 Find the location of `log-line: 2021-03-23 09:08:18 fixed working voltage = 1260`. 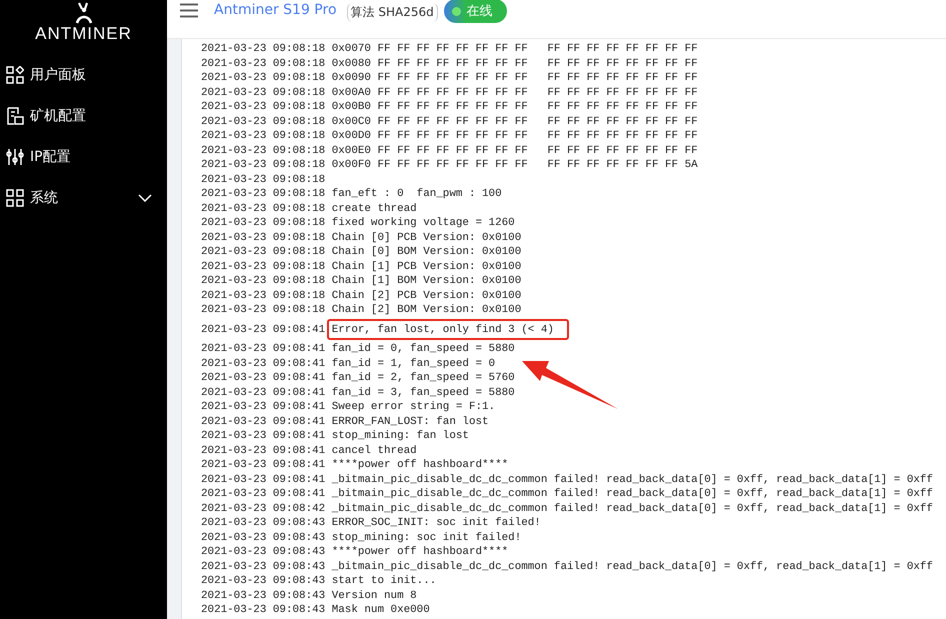

log-line: 2021-03-23 09:08:18 fixed working voltage = 1260 is located at coordinates (358, 223).